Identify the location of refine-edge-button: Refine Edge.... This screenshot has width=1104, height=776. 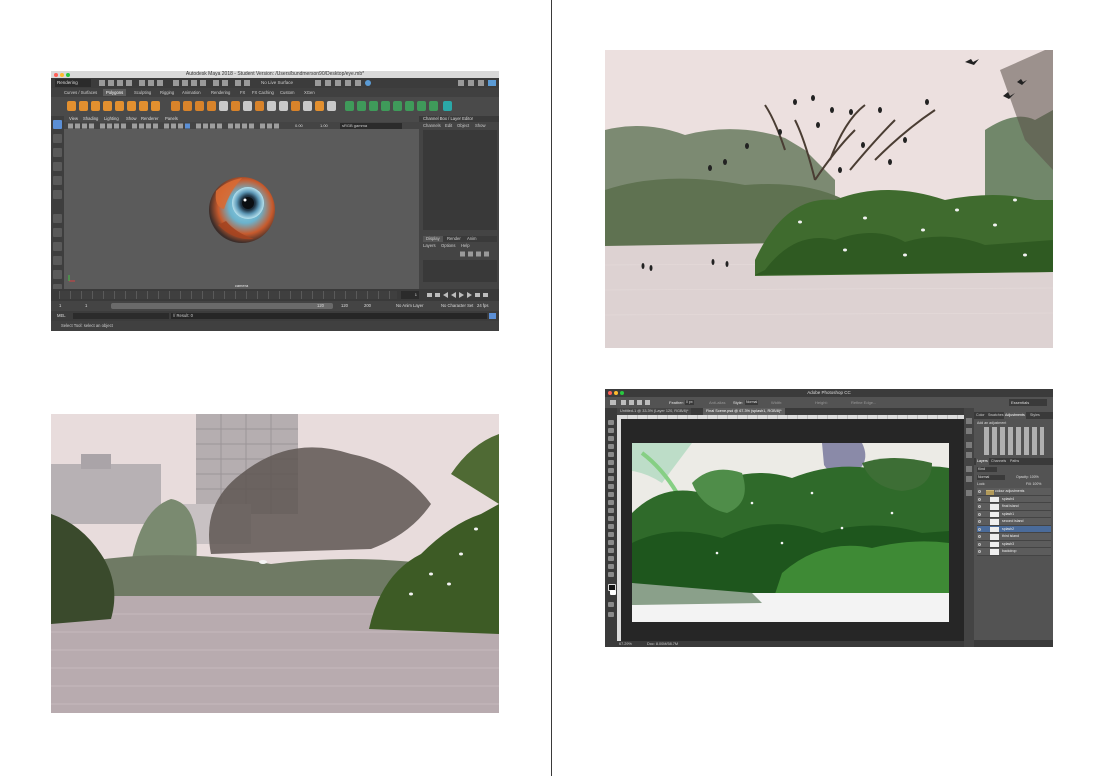
(863, 402).